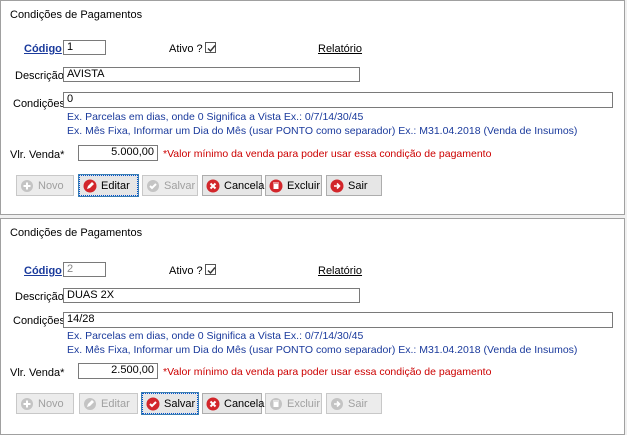  I want to click on descricao-input: DUAS 2X, so click(211, 295).